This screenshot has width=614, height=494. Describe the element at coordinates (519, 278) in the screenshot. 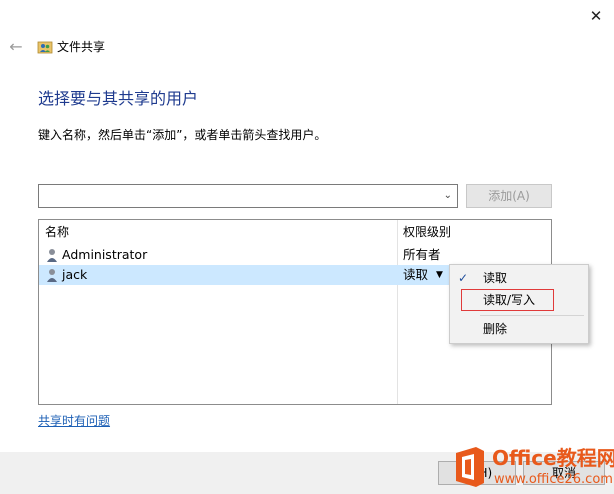

I see `menu-item-read: ✓ 读取` at that location.